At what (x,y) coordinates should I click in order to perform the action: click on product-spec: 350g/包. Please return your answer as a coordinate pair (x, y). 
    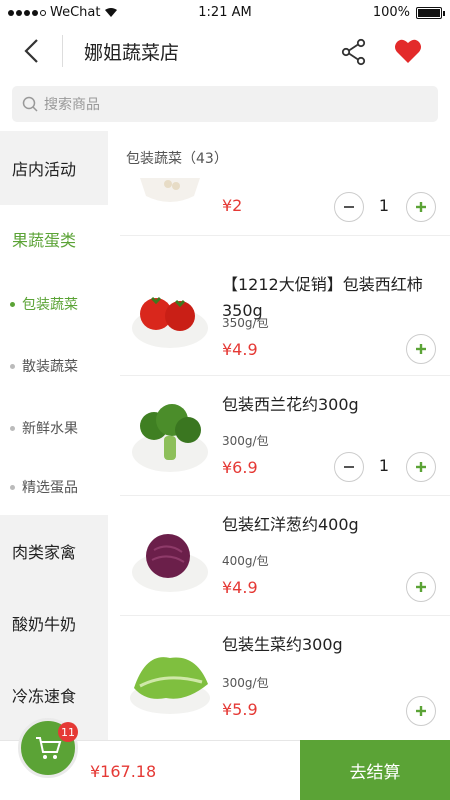
    Looking at the image, I should click on (245, 323).